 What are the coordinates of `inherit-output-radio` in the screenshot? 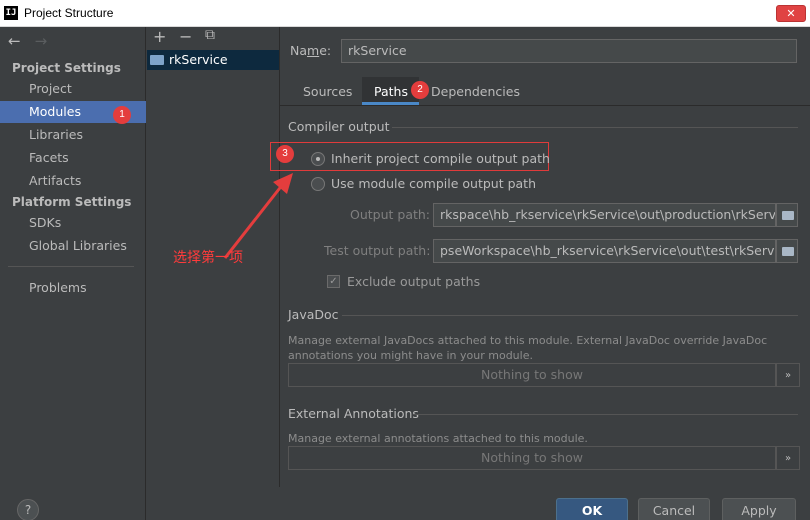 It's located at (318, 159).